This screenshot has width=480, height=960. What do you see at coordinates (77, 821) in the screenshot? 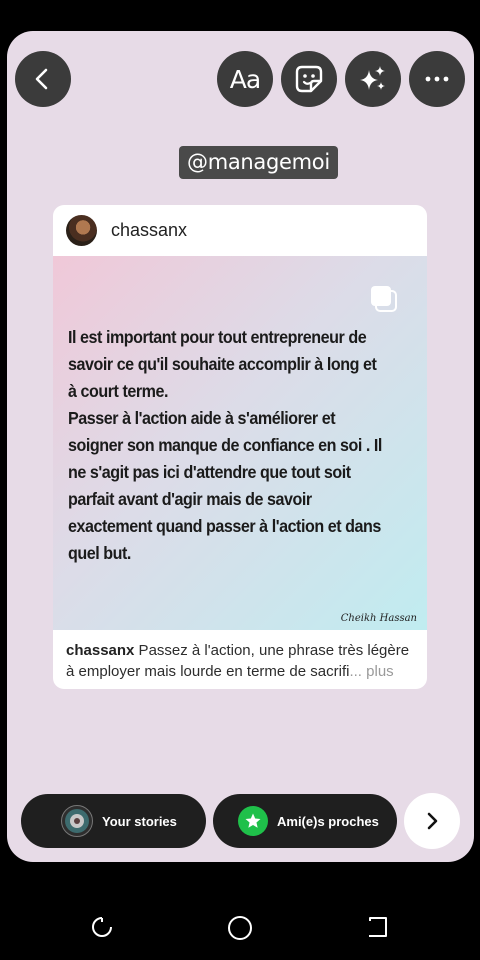
I see `your-stories-avatar-icon` at bounding box center [77, 821].